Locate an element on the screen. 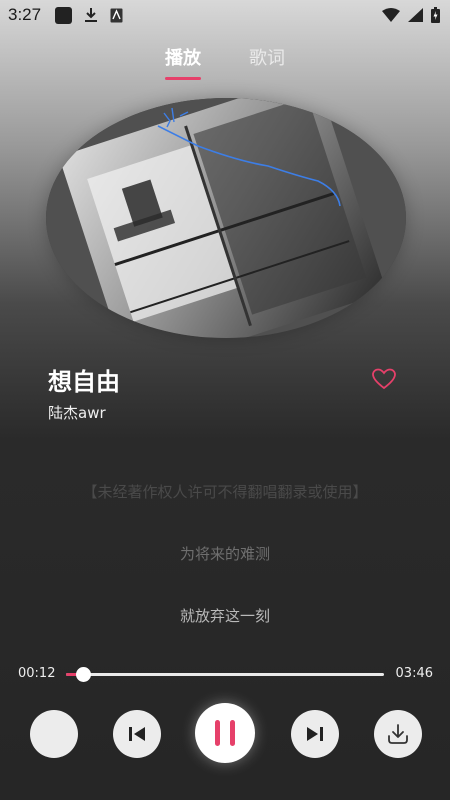 This screenshot has height=800, width=450. wifi-icon is located at coordinates (391, 15).